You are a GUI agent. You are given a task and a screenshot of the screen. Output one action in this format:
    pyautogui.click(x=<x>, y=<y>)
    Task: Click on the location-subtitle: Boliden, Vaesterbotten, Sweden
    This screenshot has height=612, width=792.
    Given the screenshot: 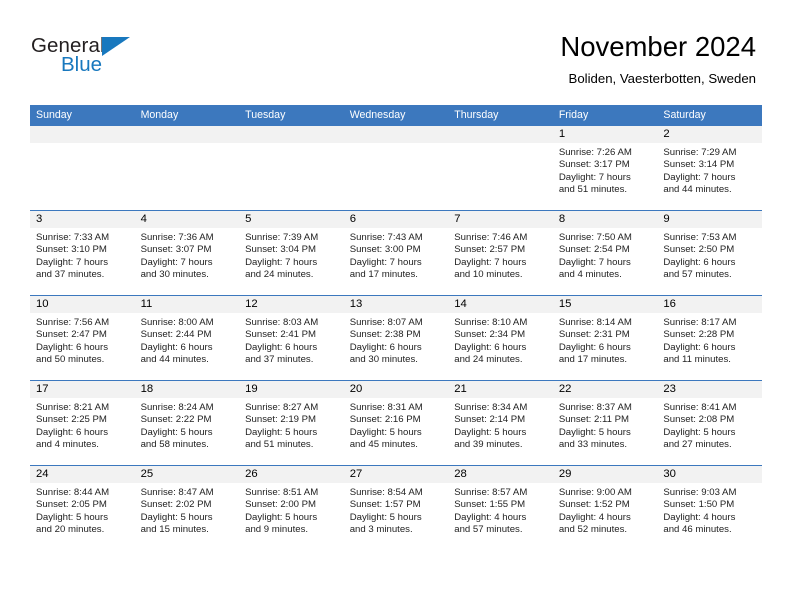 What is the action you would take?
    pyautogui.click(x=662, y=78)
    